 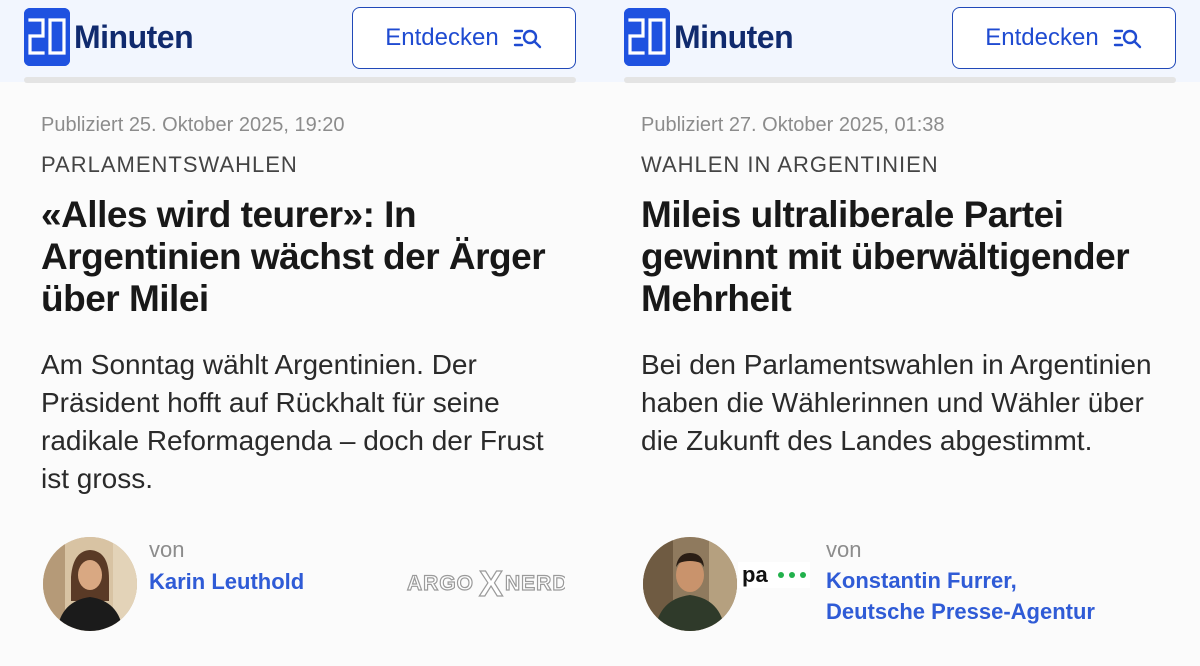 I want to click on svg-text: X, so click(x=491, y=583).